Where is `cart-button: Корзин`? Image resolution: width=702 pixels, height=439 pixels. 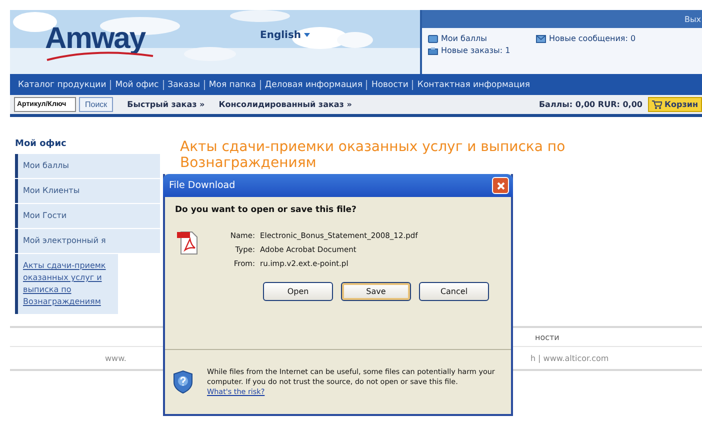
cart-button: Корзин is located at coordinates (675, 104).